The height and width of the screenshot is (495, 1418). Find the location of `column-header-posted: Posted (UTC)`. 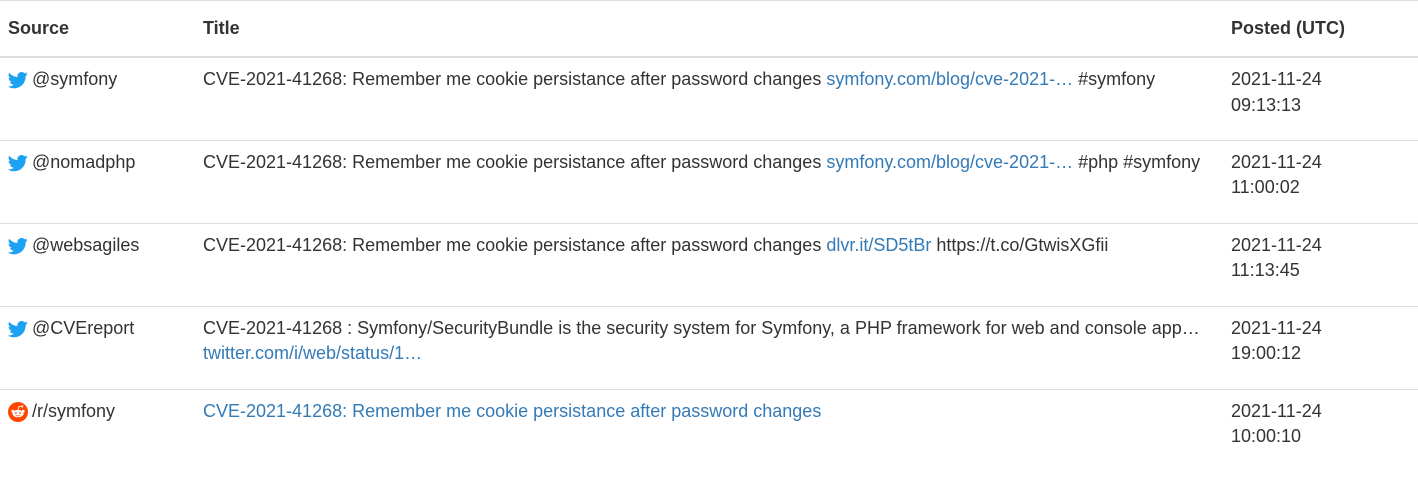

column-header-posted: Posted (UTC) is located at coordinates (1320, 29).